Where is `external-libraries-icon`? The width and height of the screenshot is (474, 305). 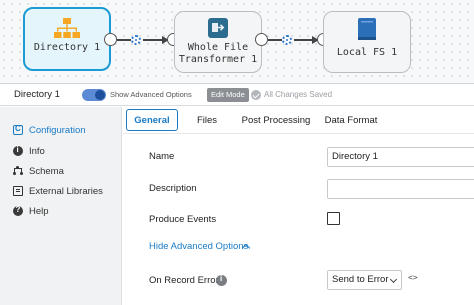
external-libraries-icon is located at coordinates (18, 191).